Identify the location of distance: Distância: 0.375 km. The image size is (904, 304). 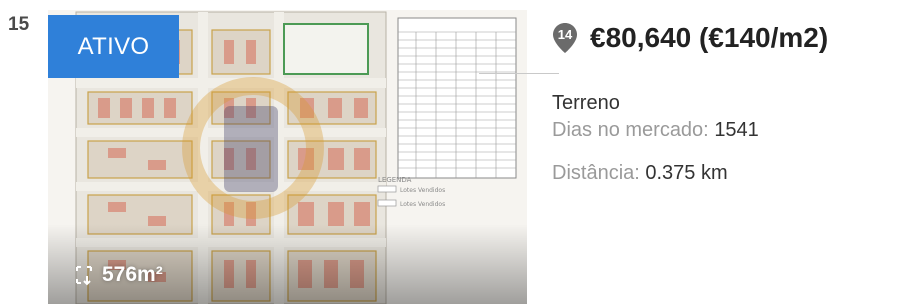
(640, 173).